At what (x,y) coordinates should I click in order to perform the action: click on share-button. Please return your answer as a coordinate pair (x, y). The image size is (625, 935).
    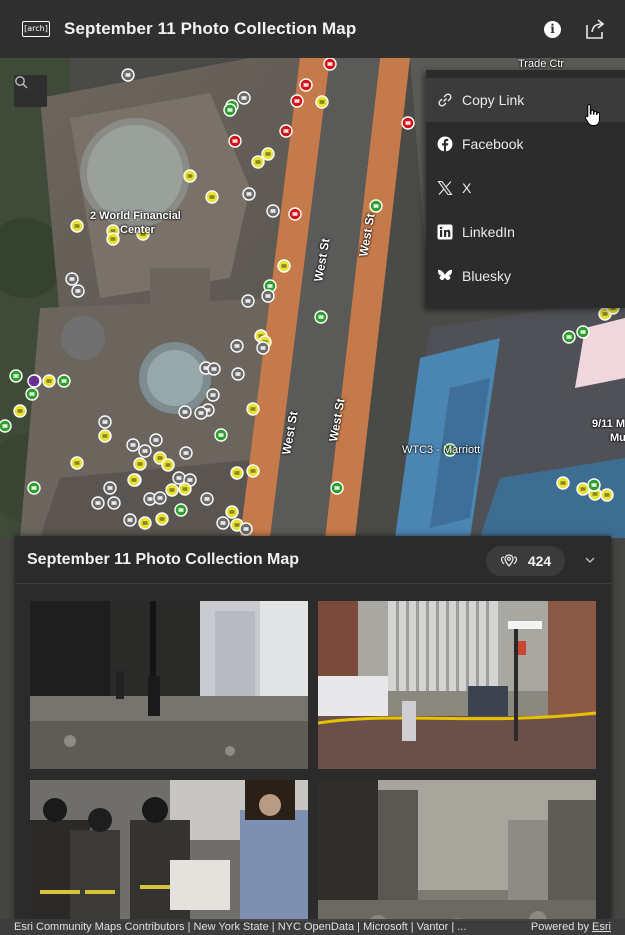
    Looking at the image, I should click on (595, 29).